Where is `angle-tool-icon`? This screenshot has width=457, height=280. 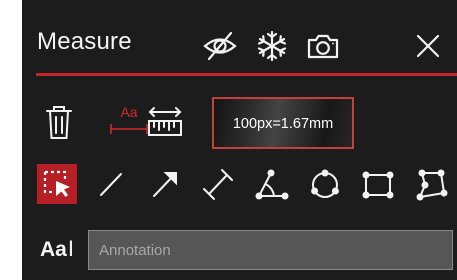 angle-tool-icon is located at coordinates (272, 184).